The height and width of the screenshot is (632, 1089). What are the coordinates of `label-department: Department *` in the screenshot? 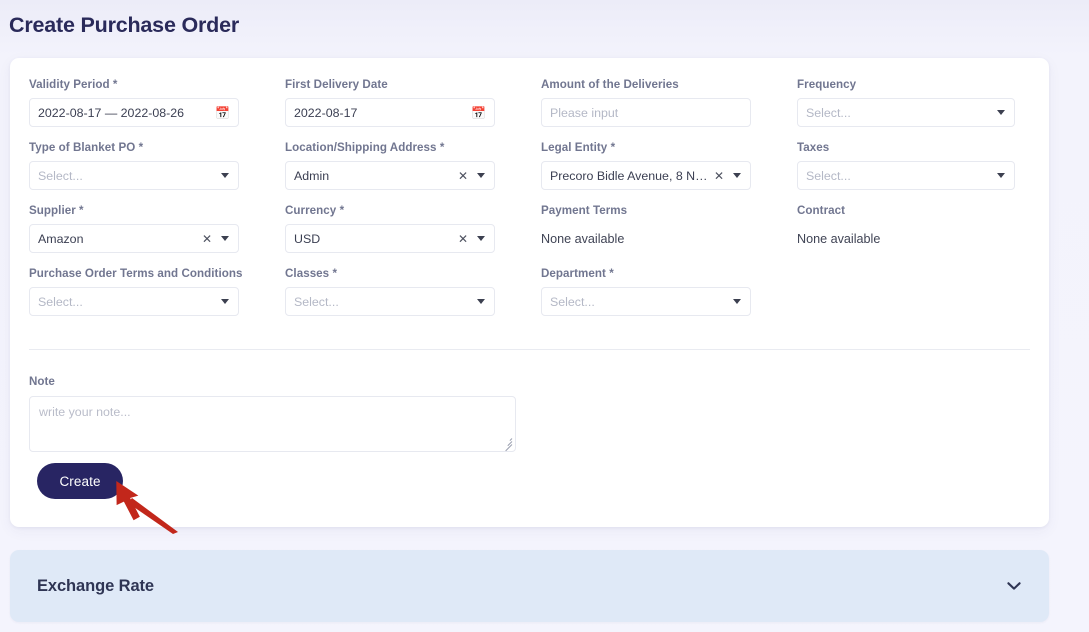 It's located at (577, 273).